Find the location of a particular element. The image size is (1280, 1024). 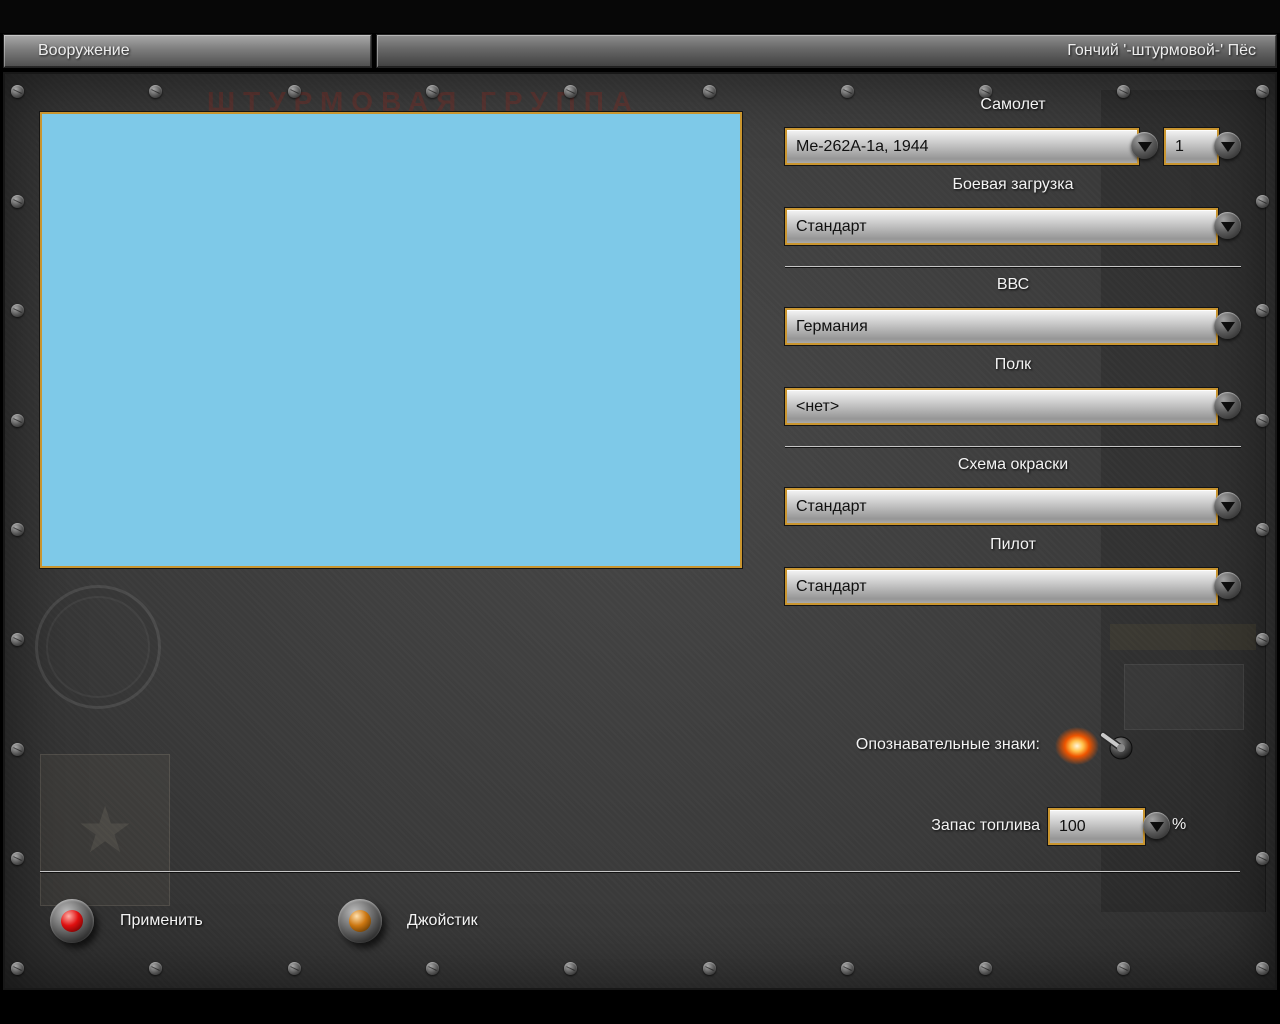

background-sign-decoration is located at coordinates (1183, 637).